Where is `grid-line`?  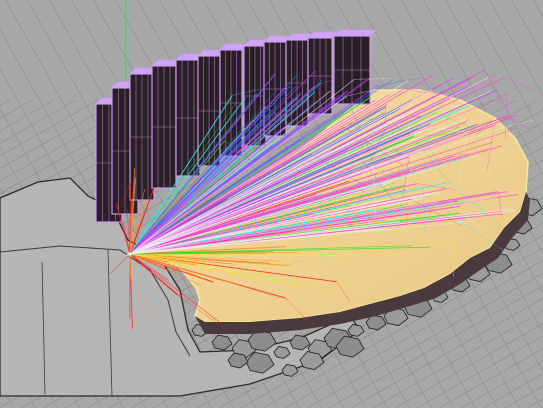 grid-line is located at coordinates (535, 254).